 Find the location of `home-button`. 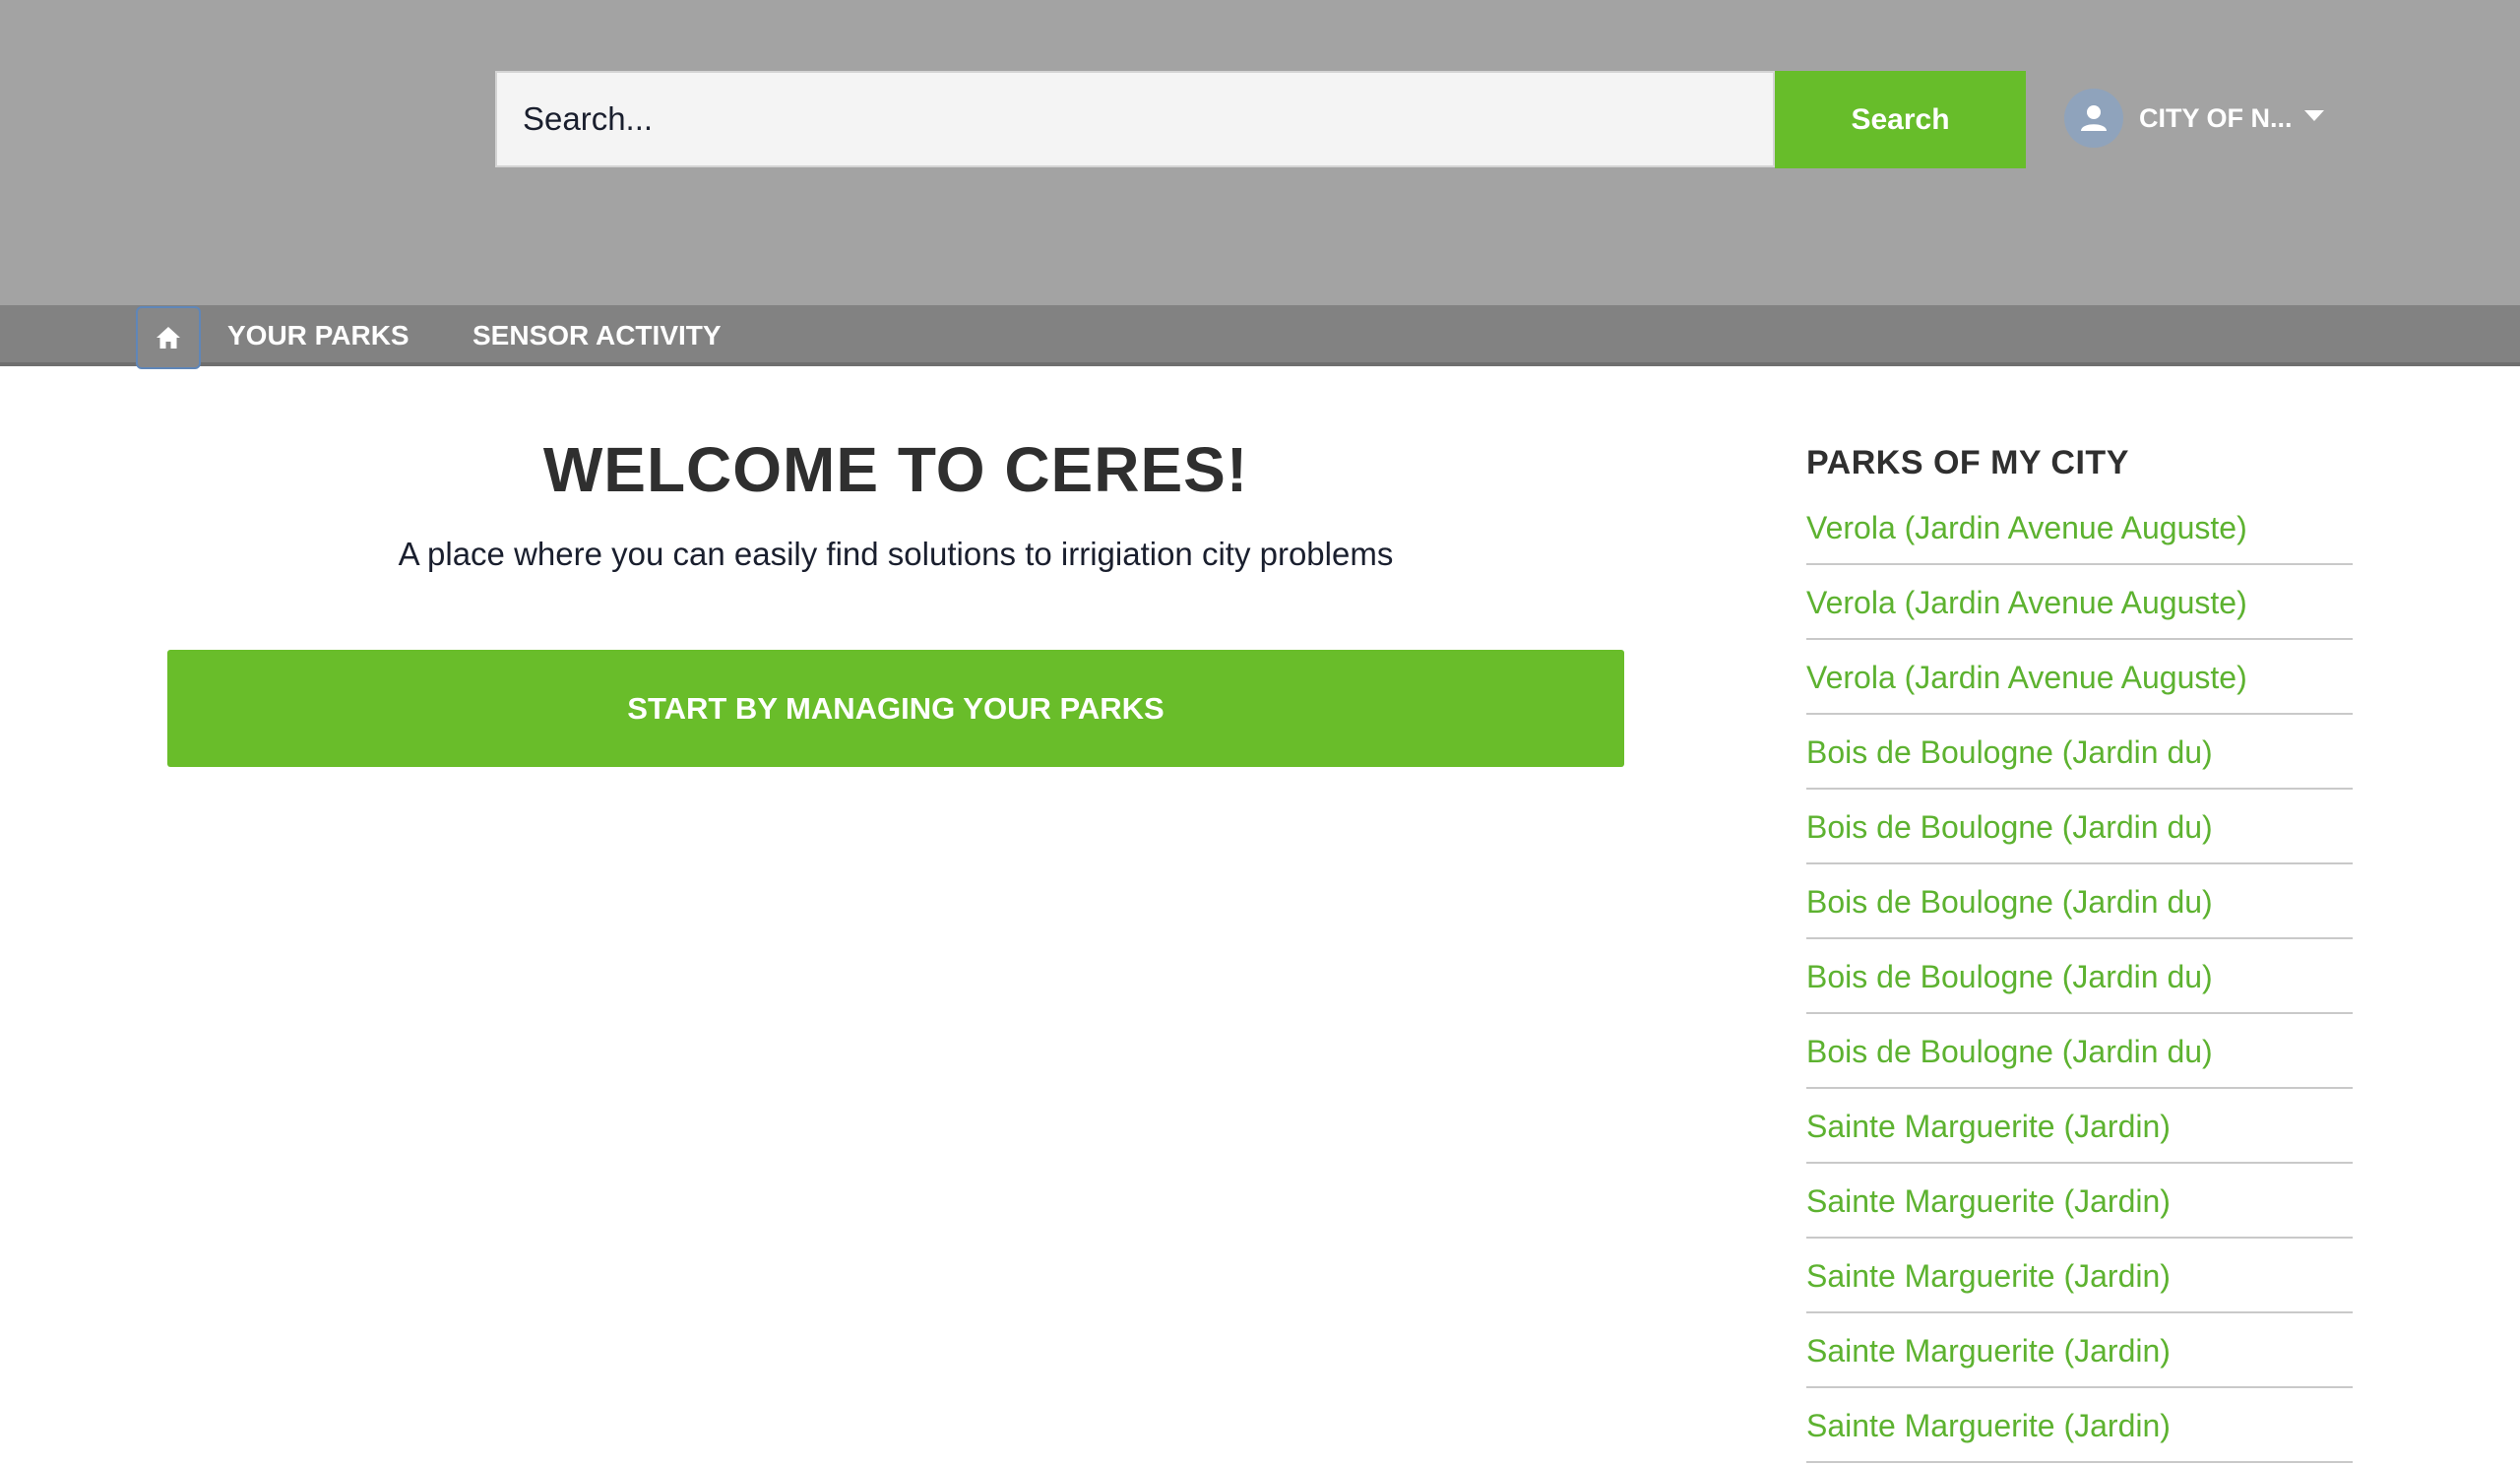

home-button is located at coordinates (168, 337).